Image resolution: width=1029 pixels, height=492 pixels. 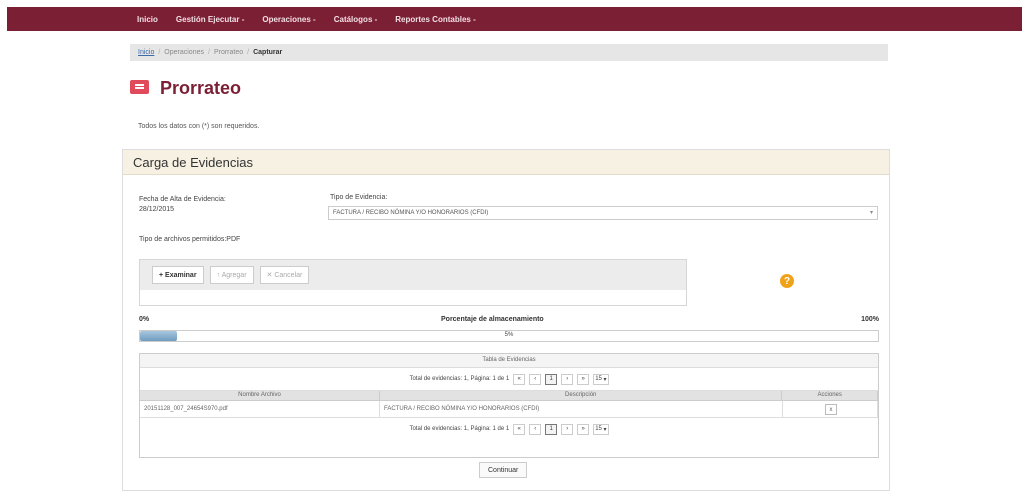 What do you see at coordinates (509, 361) in the screenshot?
I see `table-caption: Tabla de Evidencias` at bounding box center [509, 361].